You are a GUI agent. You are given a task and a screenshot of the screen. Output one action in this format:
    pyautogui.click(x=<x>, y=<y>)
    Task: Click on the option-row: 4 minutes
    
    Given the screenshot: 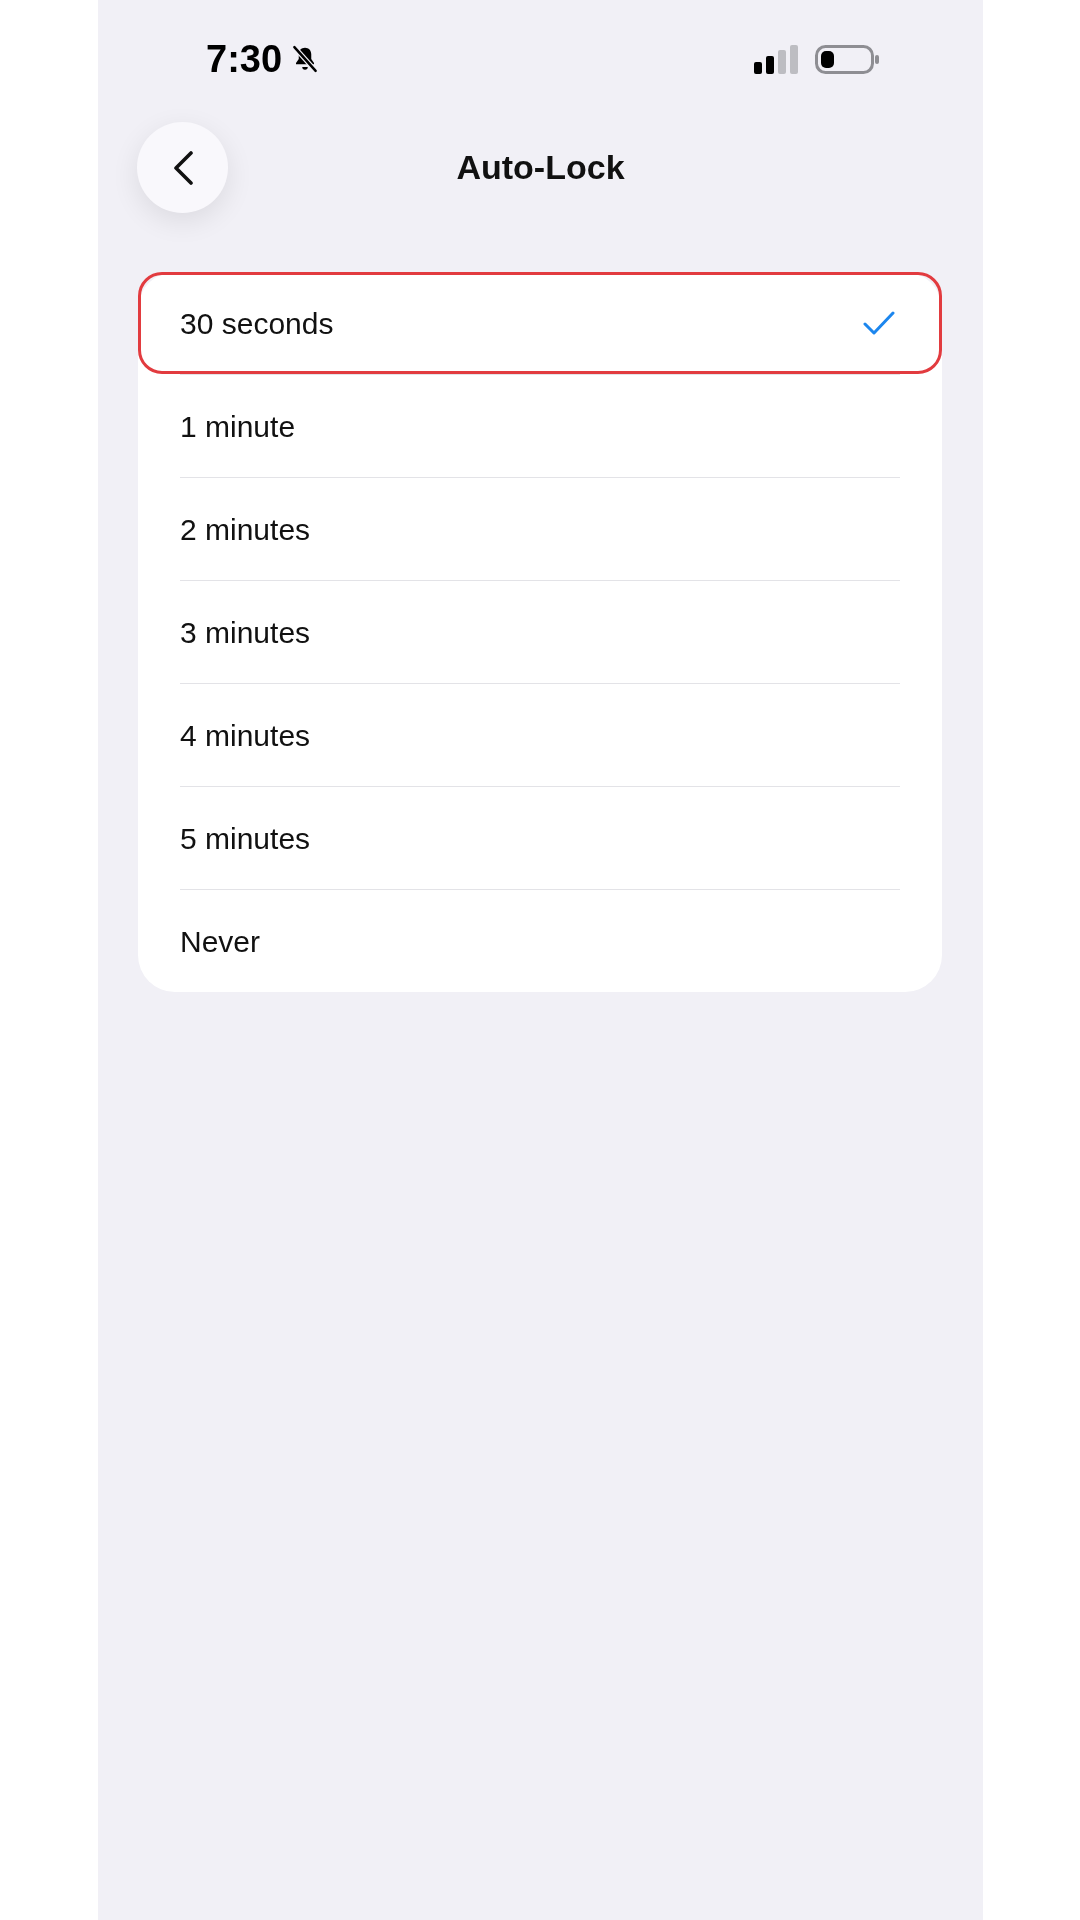 What is the action you would take?
    pyautogui.click(x=540, y=735)
    